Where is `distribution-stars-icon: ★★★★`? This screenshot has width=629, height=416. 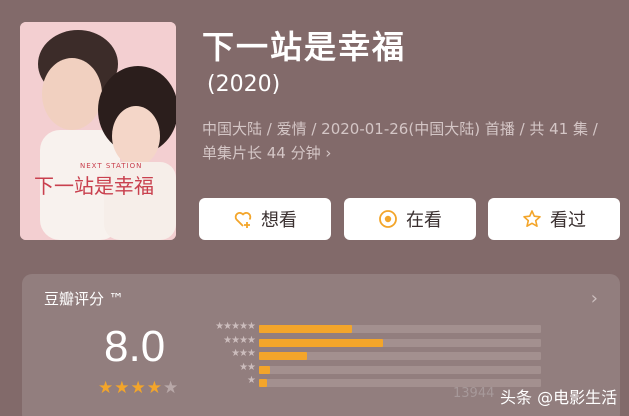
distribution-stars-icon: ★★★★ is located at coordinates (239, 340).